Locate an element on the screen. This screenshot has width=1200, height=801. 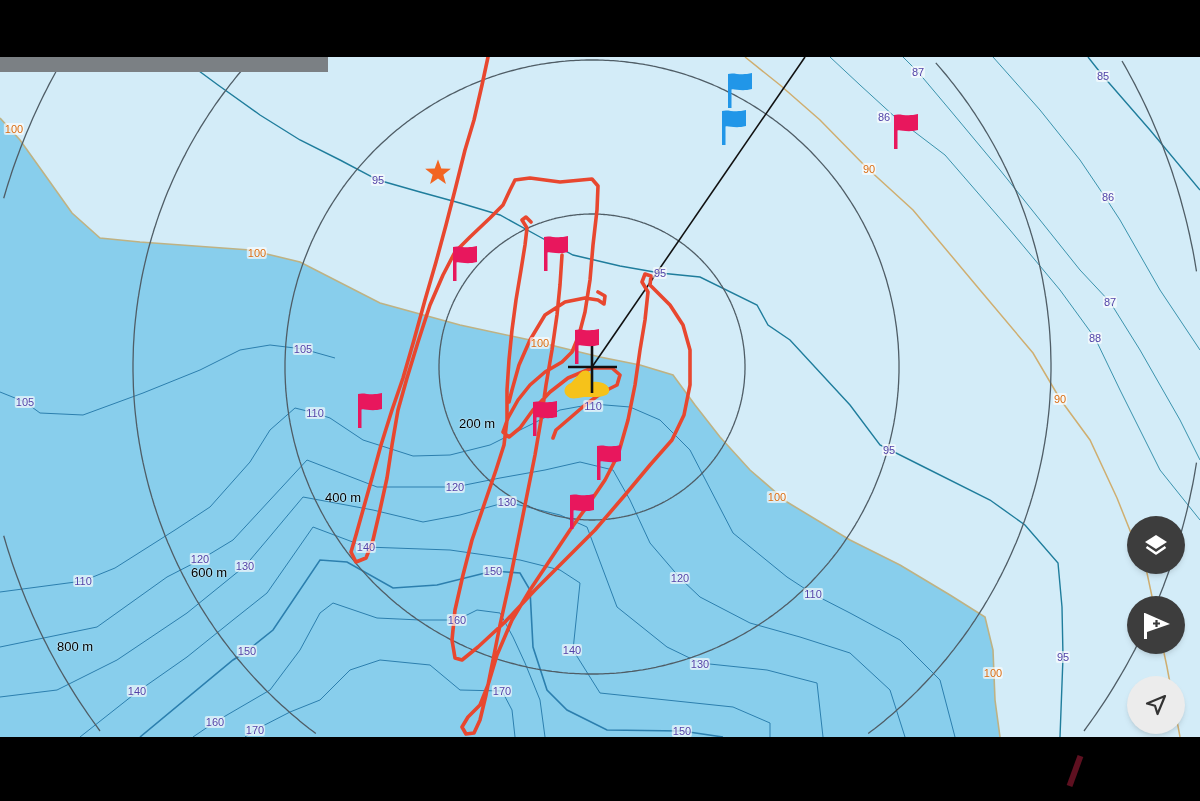
marker-icon is located at coordinates (587, 384).